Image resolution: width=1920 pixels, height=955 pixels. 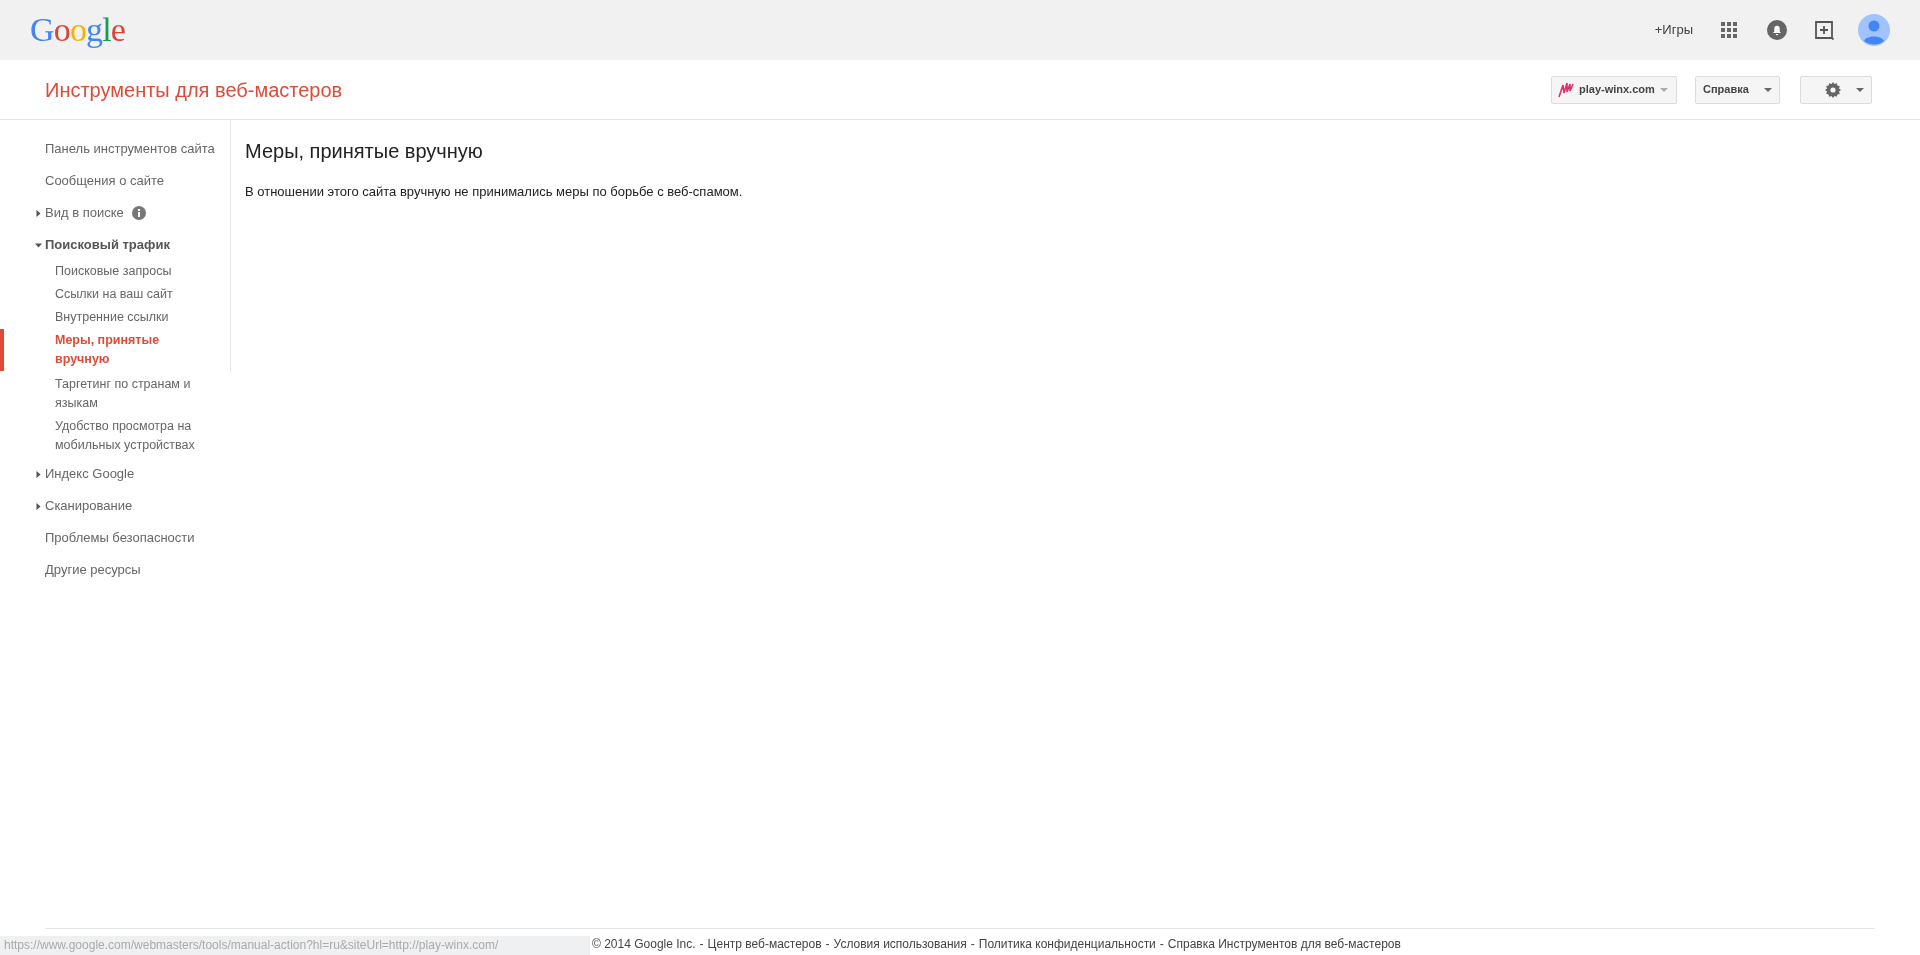 I want to click on settings-menu-button, so click(x=1836, y=89).